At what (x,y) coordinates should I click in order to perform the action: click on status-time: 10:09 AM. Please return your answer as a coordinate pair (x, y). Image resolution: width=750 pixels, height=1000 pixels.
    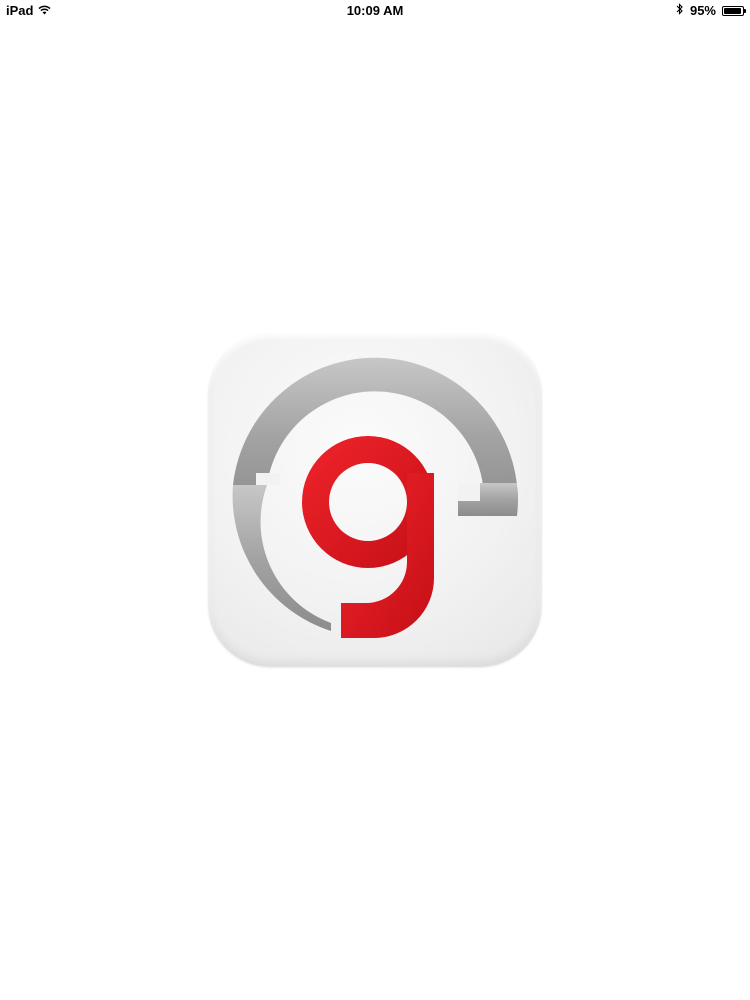
    Looking at the image, I should click on (375, 10).